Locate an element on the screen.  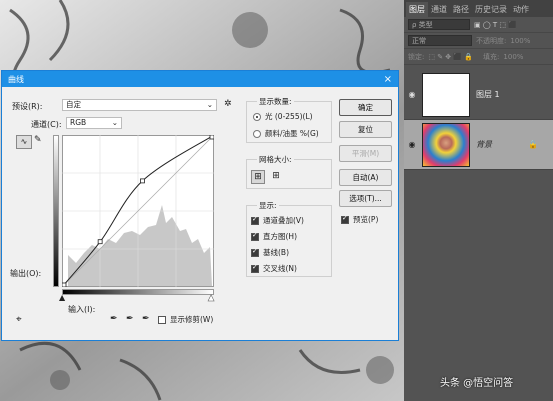
intersection-checkbox: 交叉线(N) is located at coordinates (274, 268).